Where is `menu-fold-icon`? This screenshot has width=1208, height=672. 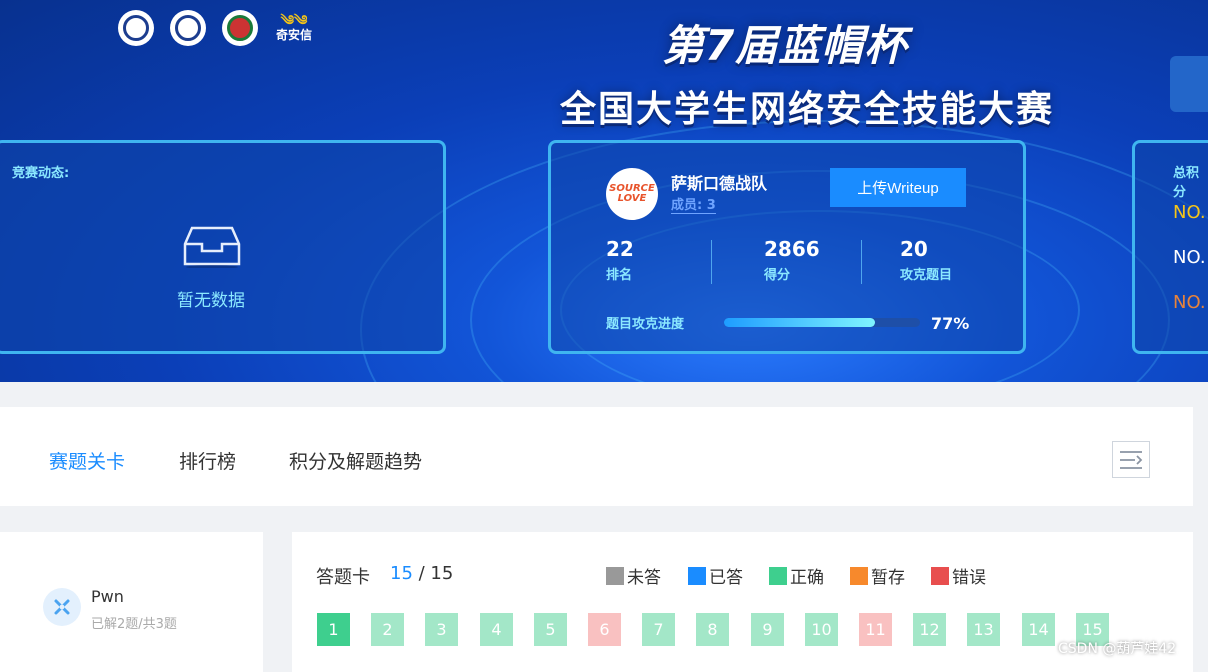
menu-fold-icon is located at coordinates (1131, 459).